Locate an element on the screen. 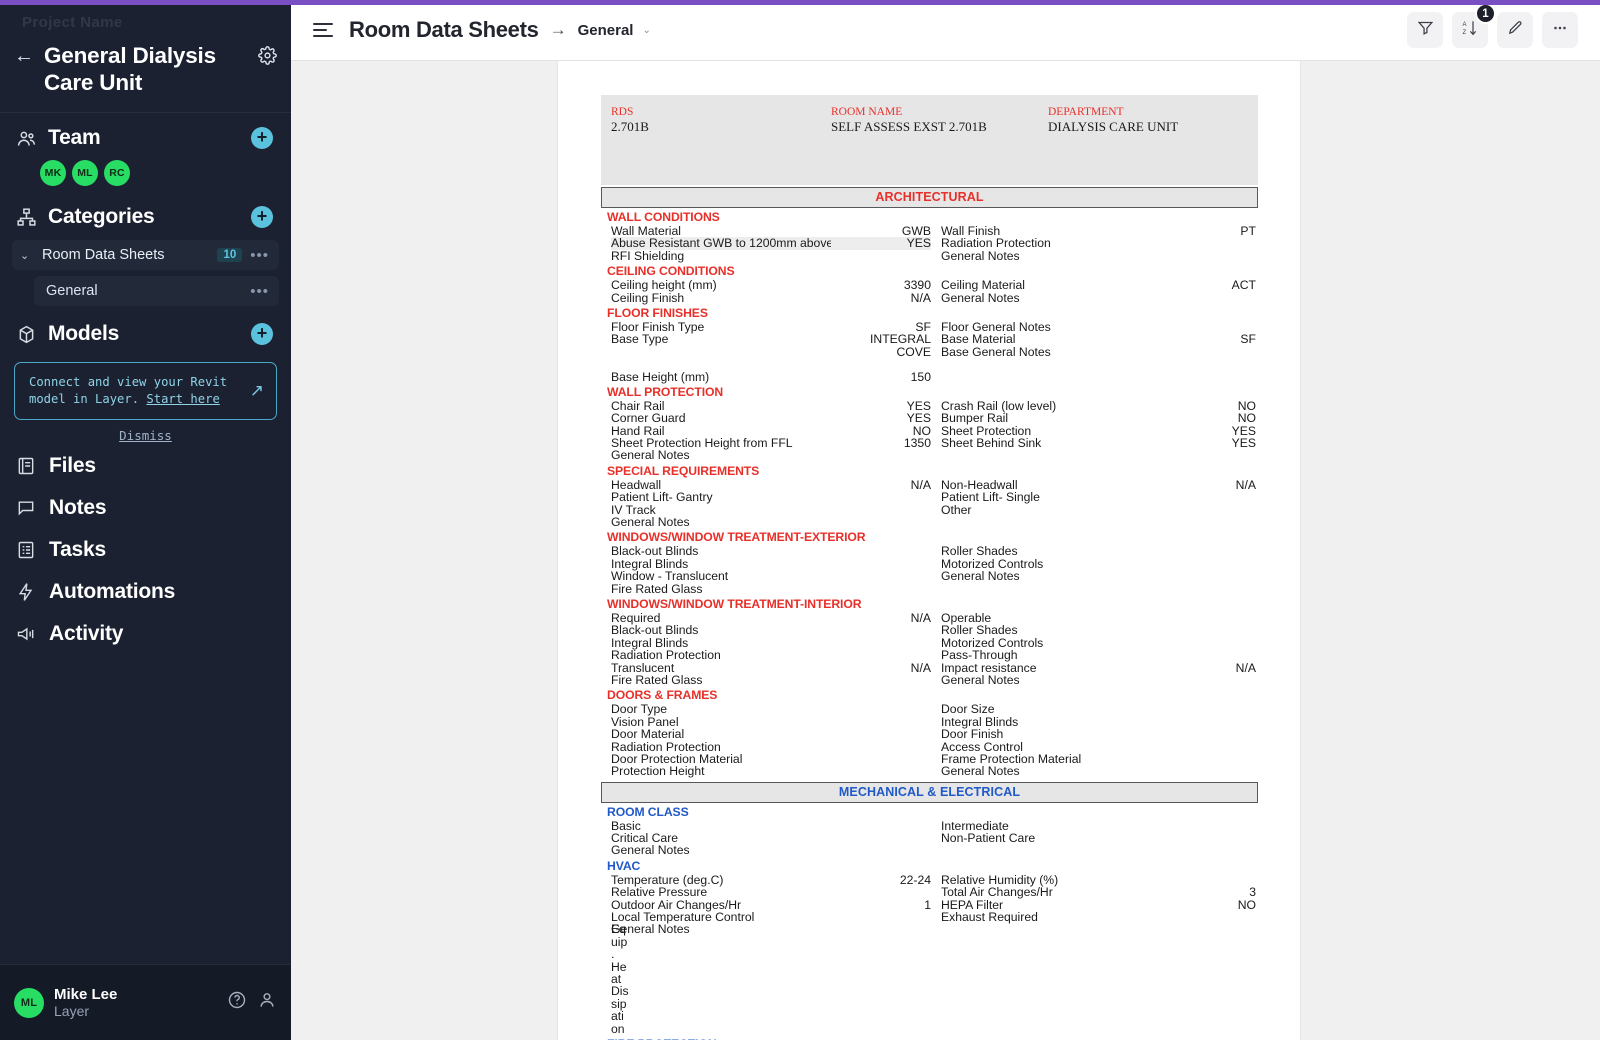  sort-az-icon: A Z is located at coordinates (1470, 30).